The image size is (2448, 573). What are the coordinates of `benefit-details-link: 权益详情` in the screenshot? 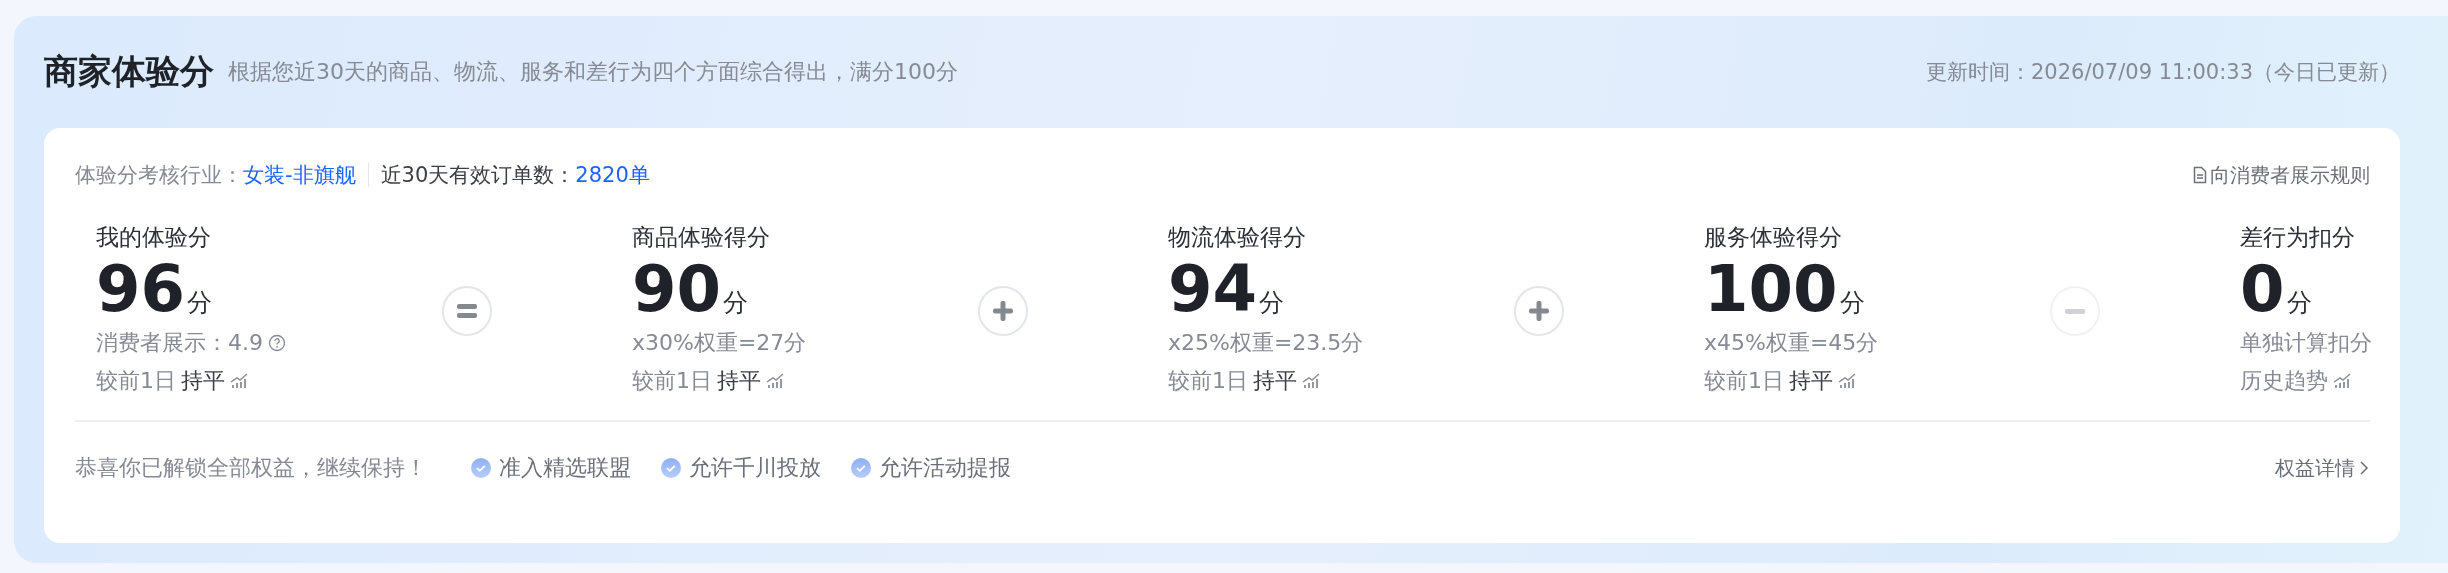 It's located at (2322, 468).